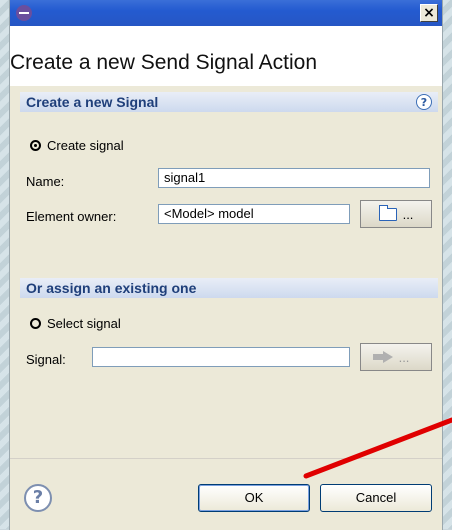 This screenshot has width=452, height=530. What do you see at coordinates (24, 13) in the screenshot?
I see `app-icon` at bounding box center [24, 13].